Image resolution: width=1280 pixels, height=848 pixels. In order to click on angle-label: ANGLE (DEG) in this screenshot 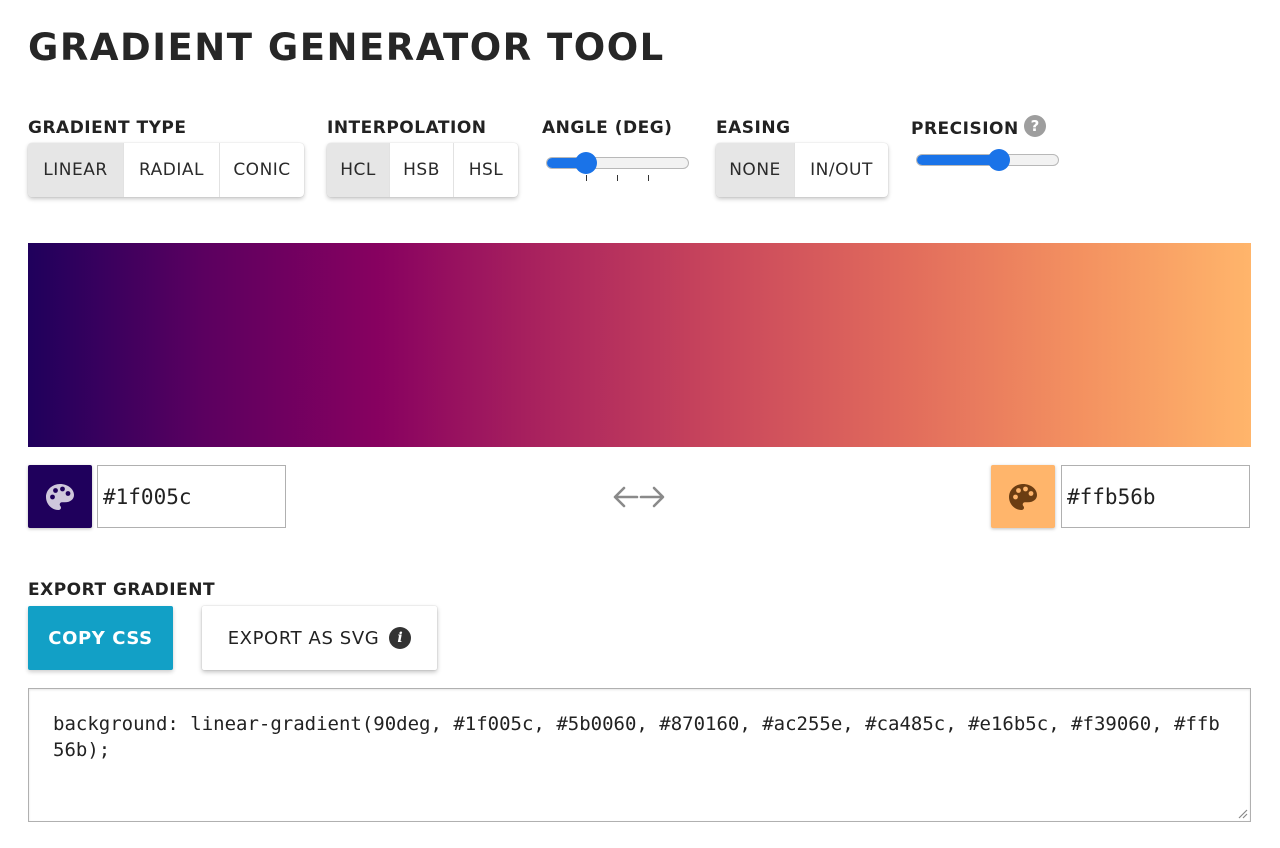, I will do `click(607, 128)`.